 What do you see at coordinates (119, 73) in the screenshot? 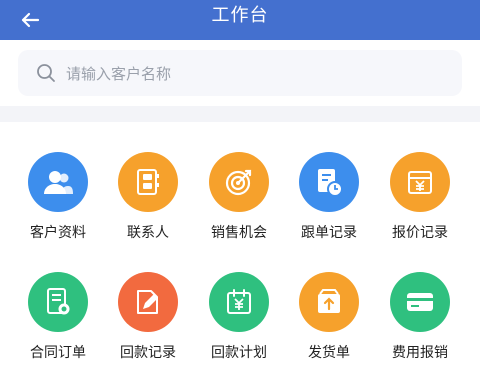
I see `search-placeholder: 请输入客户名称` at bounding box center [119, 73].